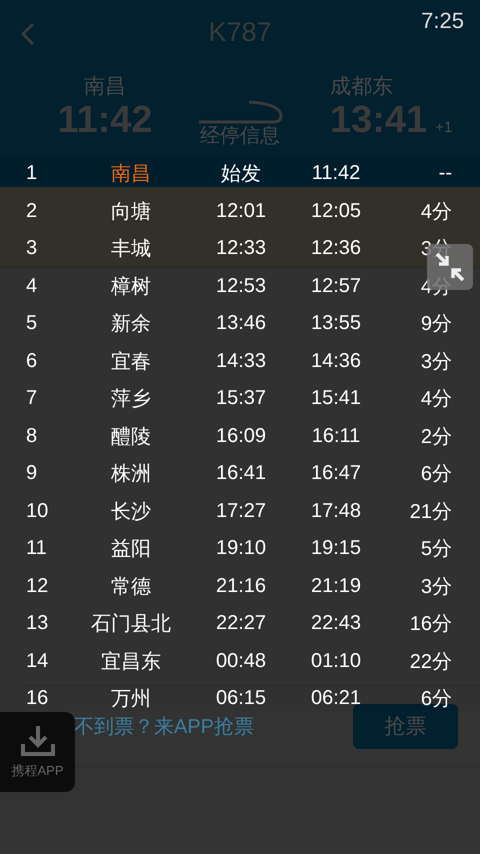 This screenshot has width=480, height=854. What do you see at coordinates (241, 586) in the screenshot?
I see `arrival-time: 21:16` at bounding box center [241, 586].